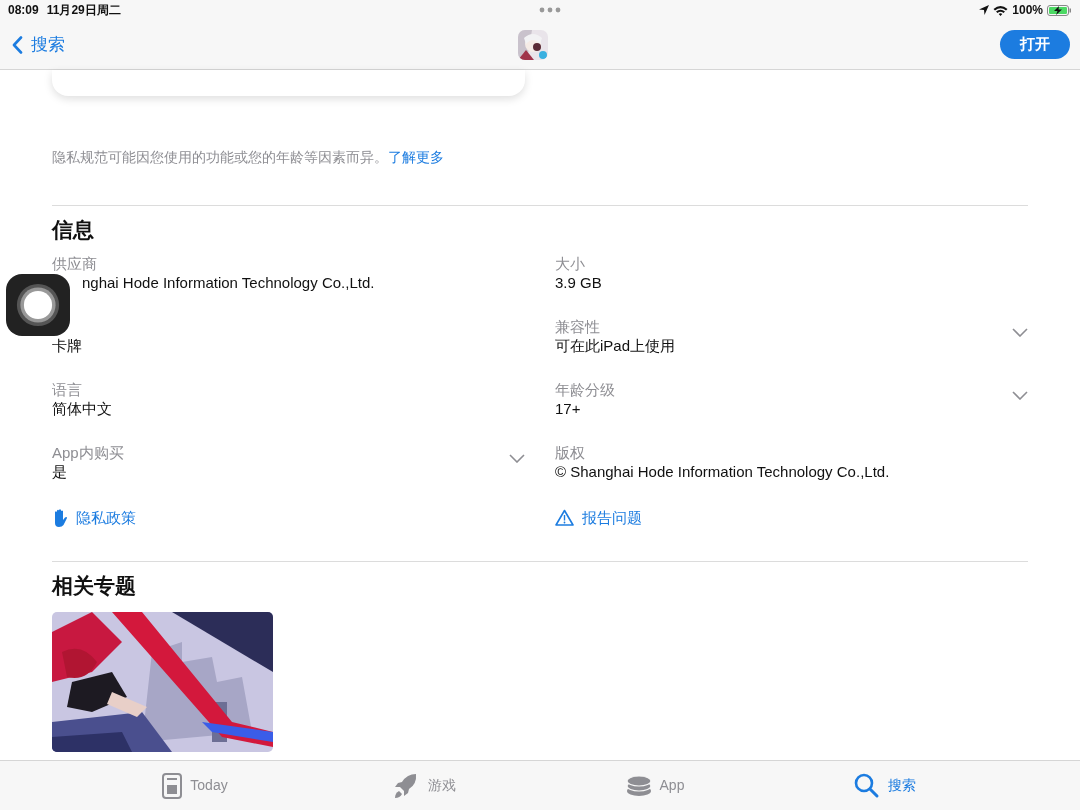 The height and width of the screenshot is (810, 1080). Describe the element at coordinates (570, 452) in the screenshot. I see `info-label: 版权` at that location.